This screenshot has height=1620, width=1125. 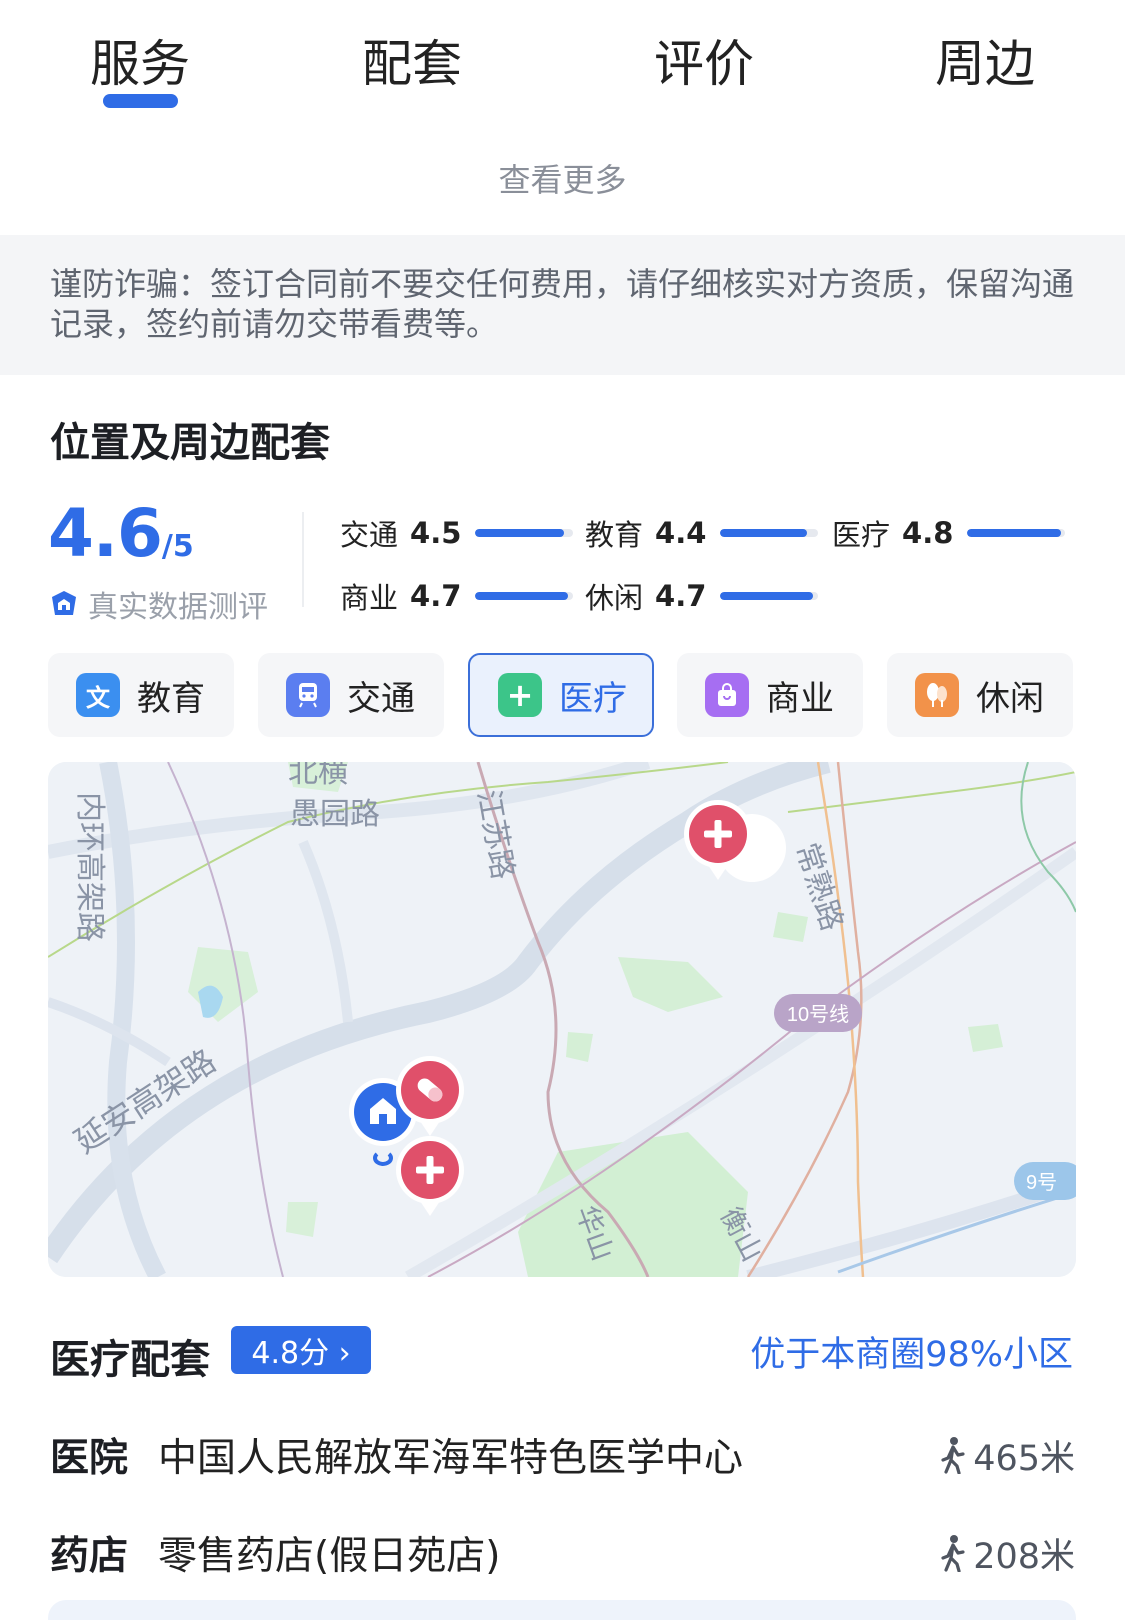 I want to click on sub-score-education: 教育 4.4, so click(x=702, y=533).